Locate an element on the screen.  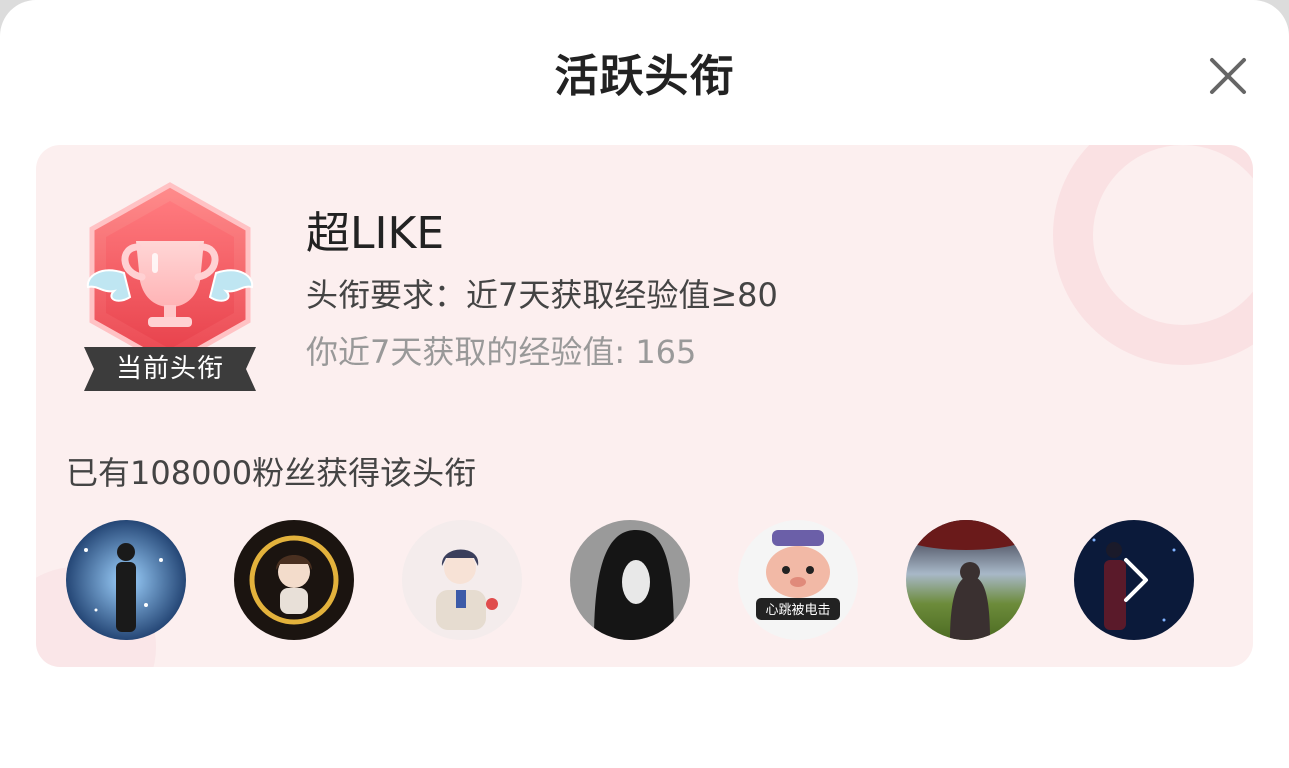
avatar-caption: 心跳被电击 is located at coordinates (797, 610).